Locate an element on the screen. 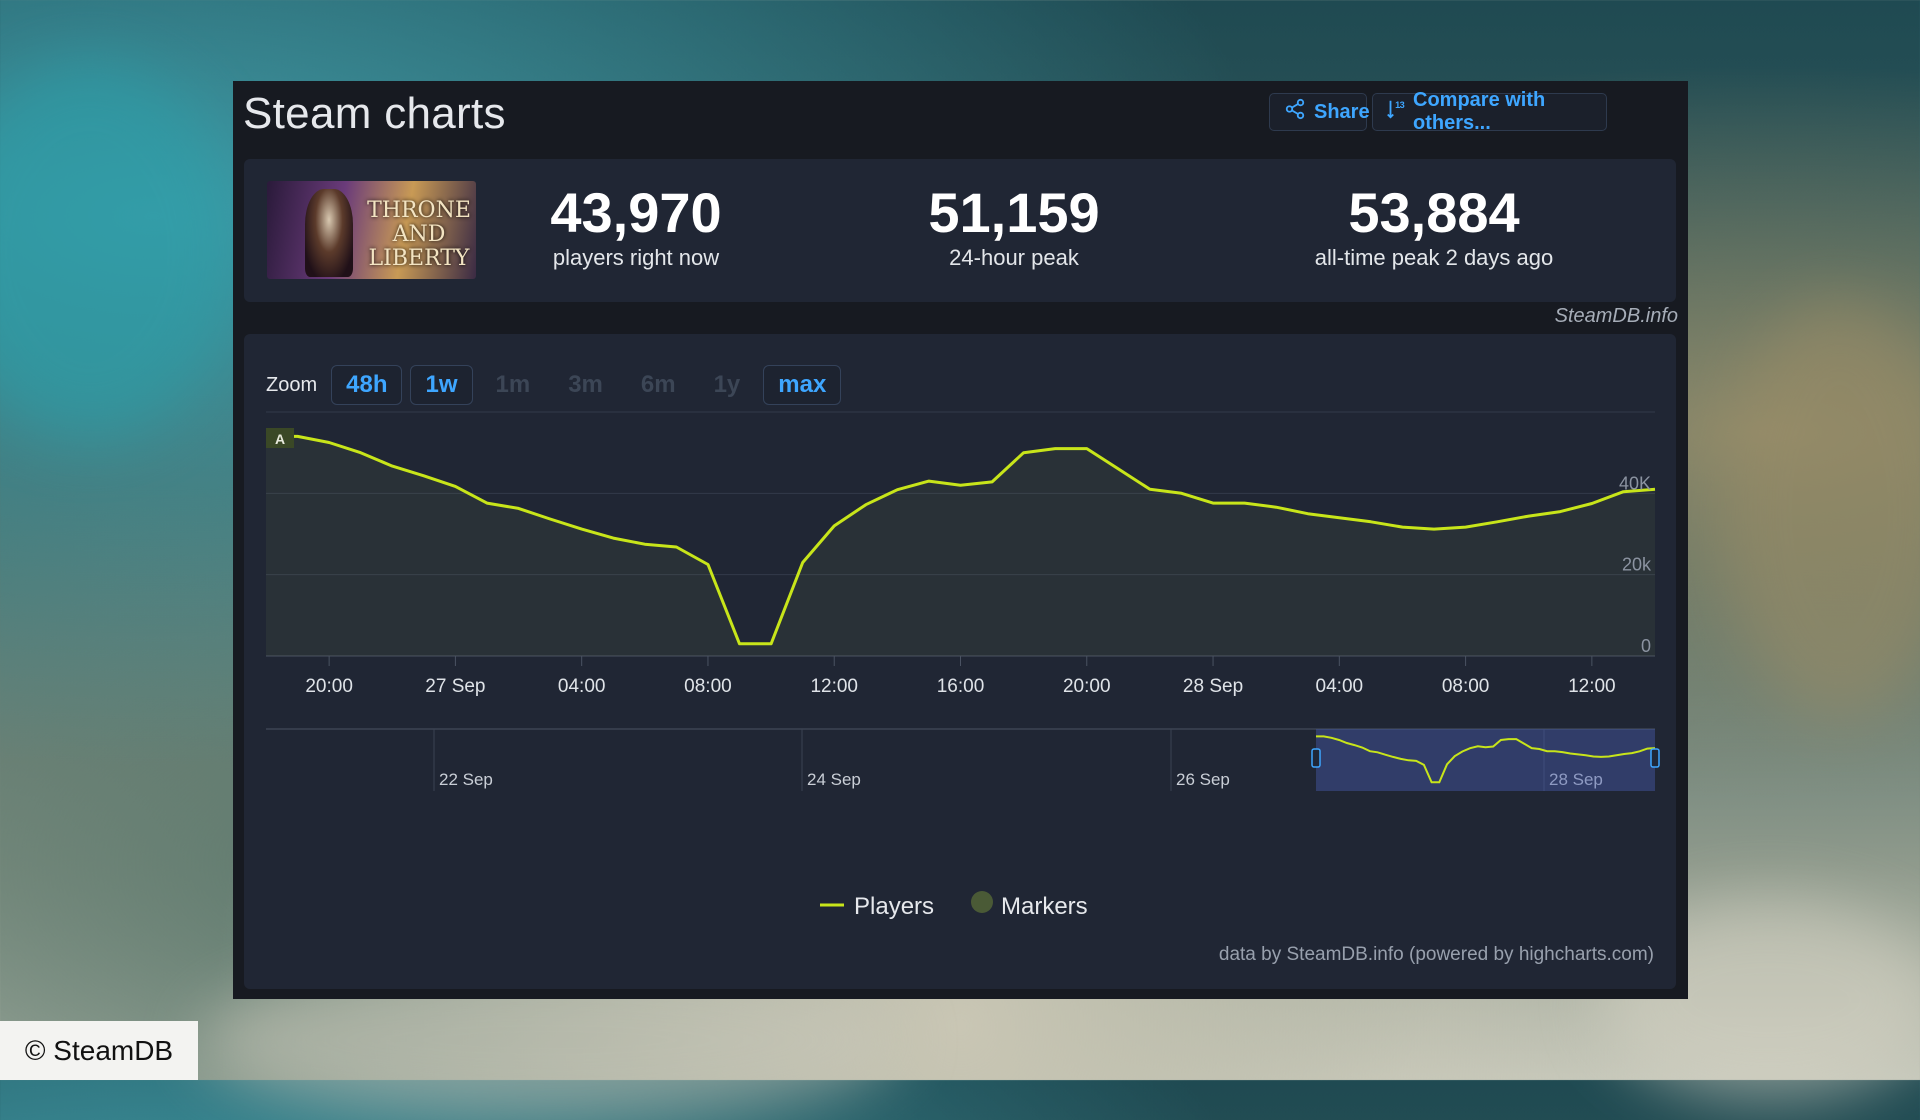 The height and width of the screenshot is (1120, 1920). stat-value: 53,884 is located at coordinates (1434, 212).